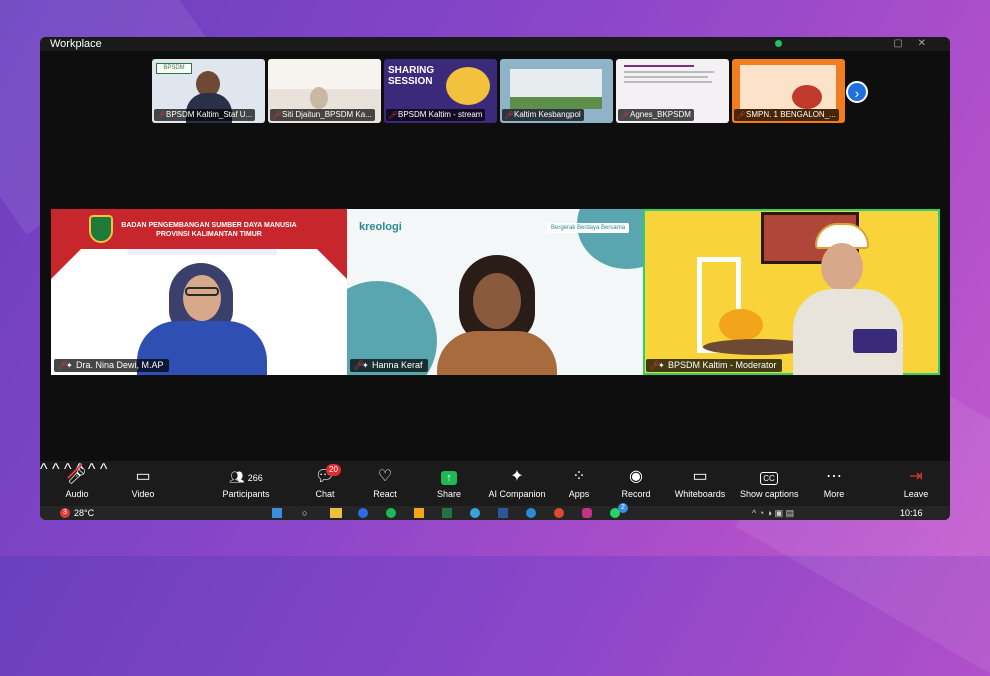 This screenshot has height=676, width=990. I want to click on search-icon: ○, so click(304, 513).